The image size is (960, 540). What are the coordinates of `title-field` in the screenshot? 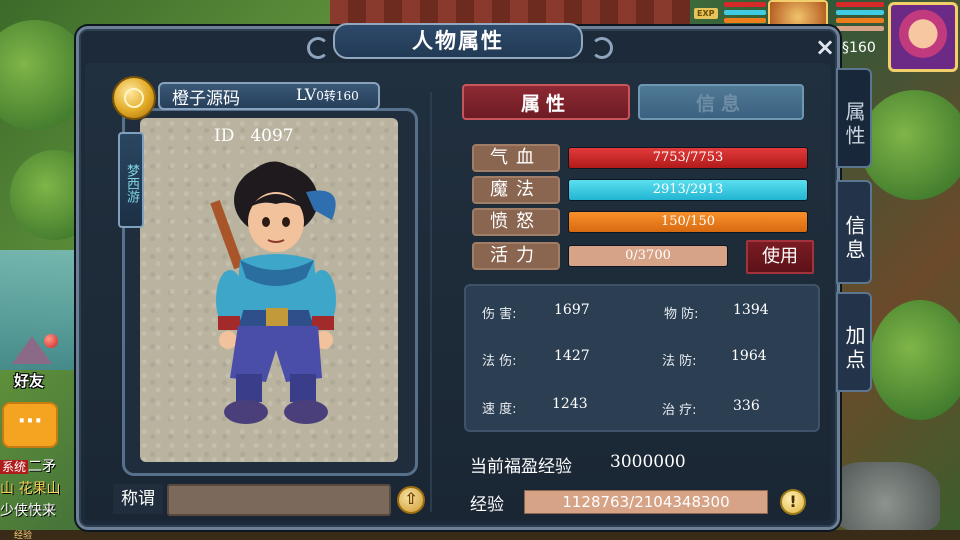 It's located at (279, 500).